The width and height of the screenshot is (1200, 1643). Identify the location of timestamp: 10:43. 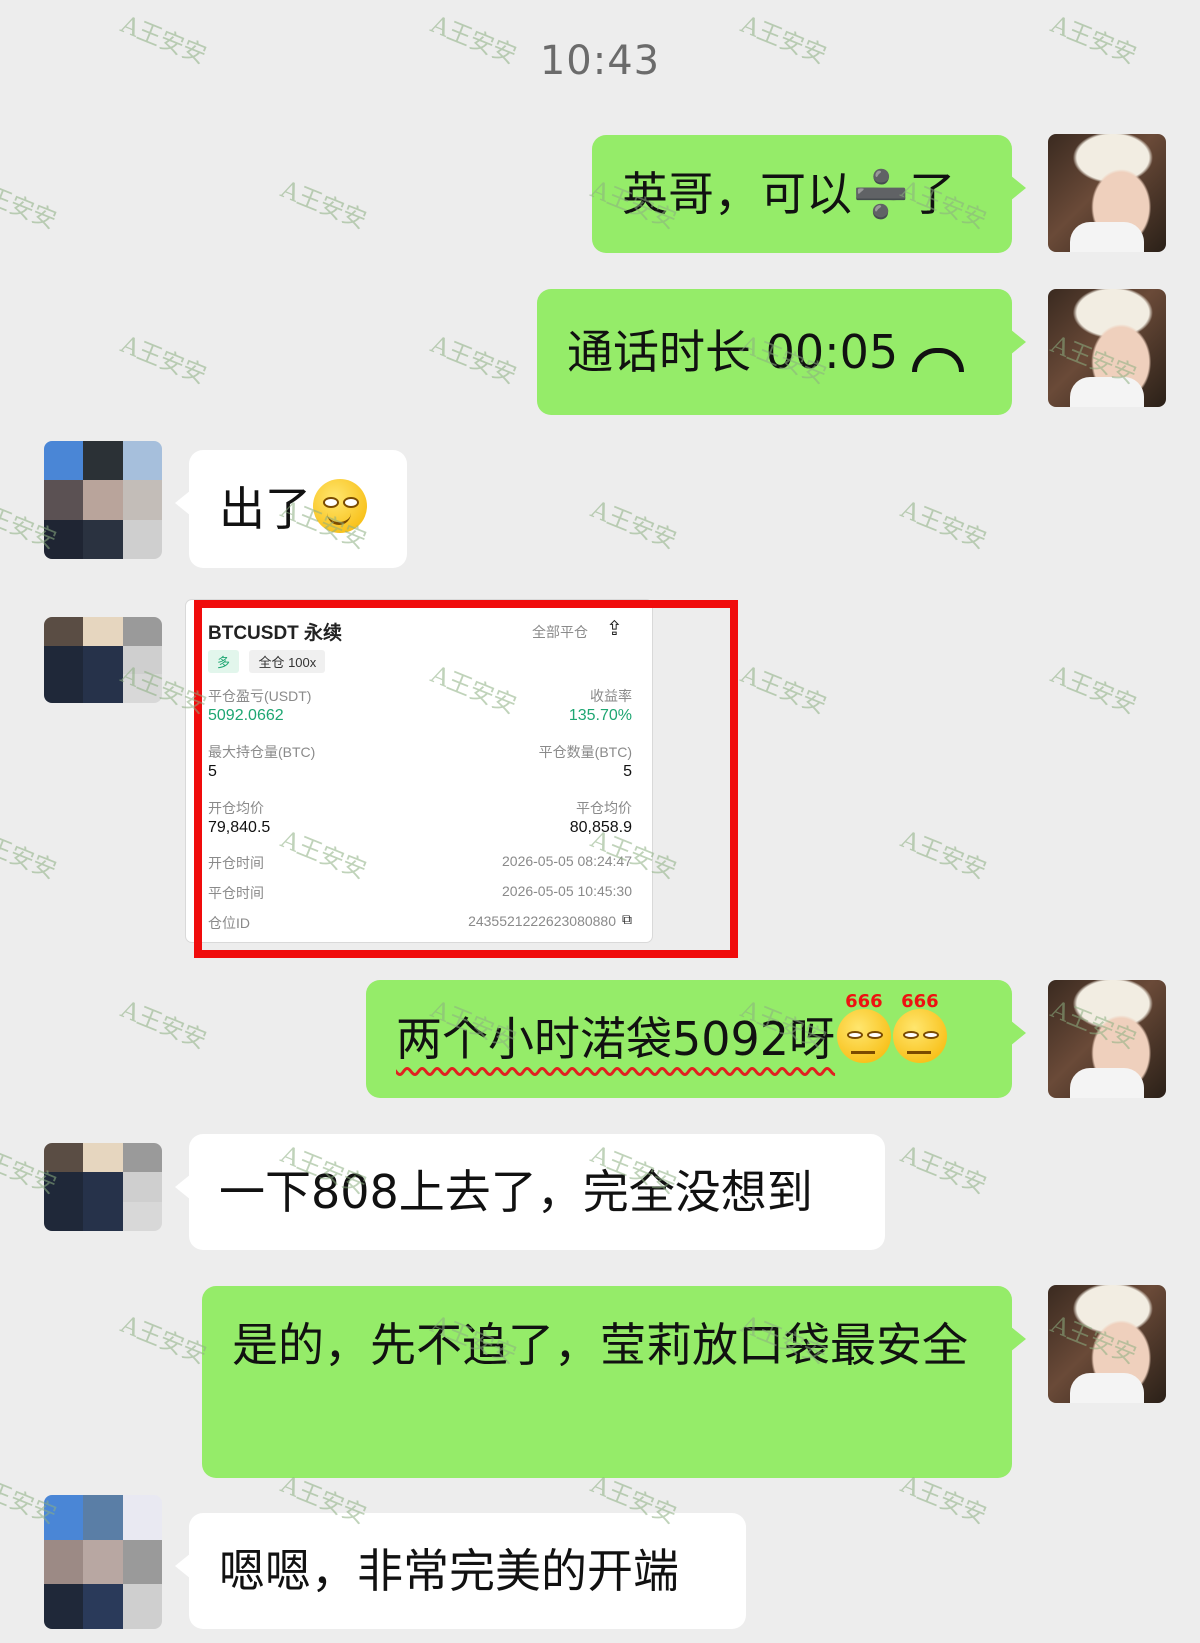
(600, 61).